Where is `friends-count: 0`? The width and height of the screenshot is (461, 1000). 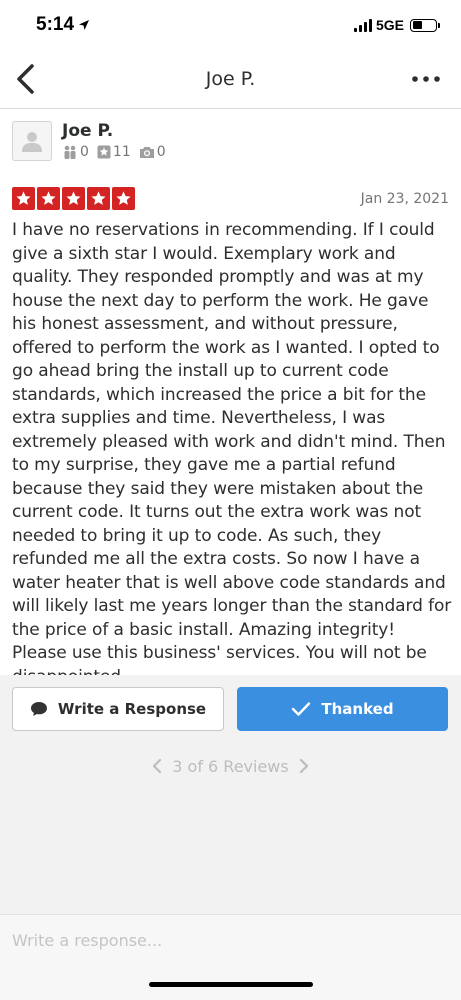 friends-count: 0 is located at coordinates (84, 152).